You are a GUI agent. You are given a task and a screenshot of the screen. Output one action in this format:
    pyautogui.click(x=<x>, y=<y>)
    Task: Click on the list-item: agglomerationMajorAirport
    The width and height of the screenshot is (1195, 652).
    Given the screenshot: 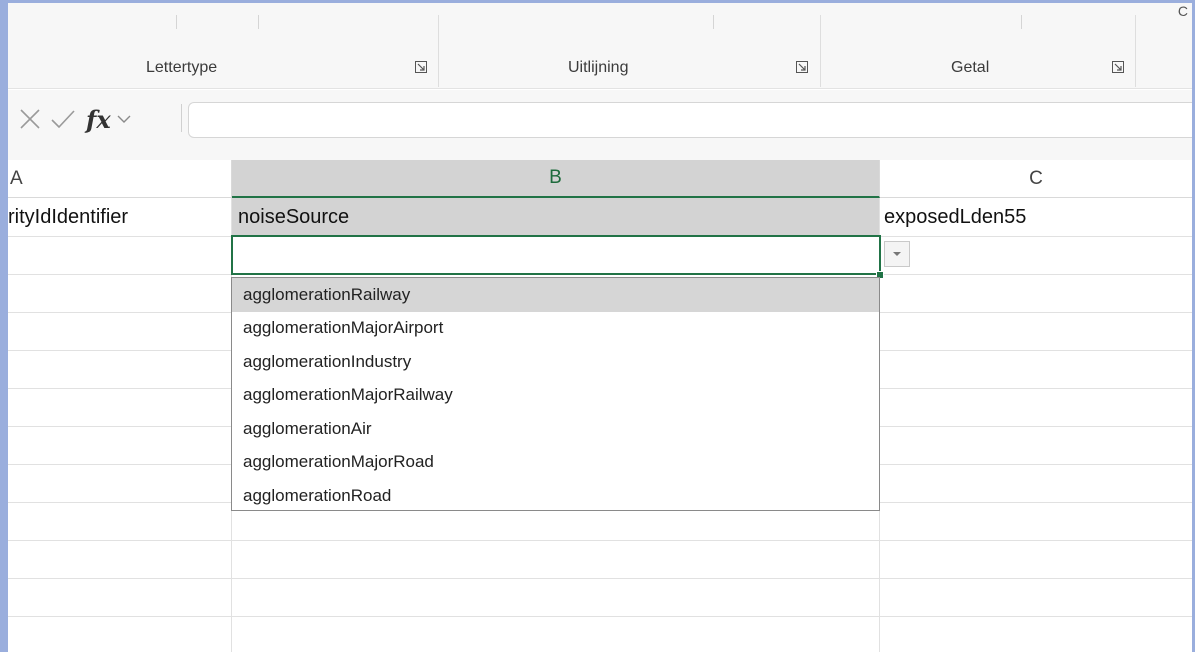 What is the action you would take?
    pyautogui.click(x=555, y=329)
    